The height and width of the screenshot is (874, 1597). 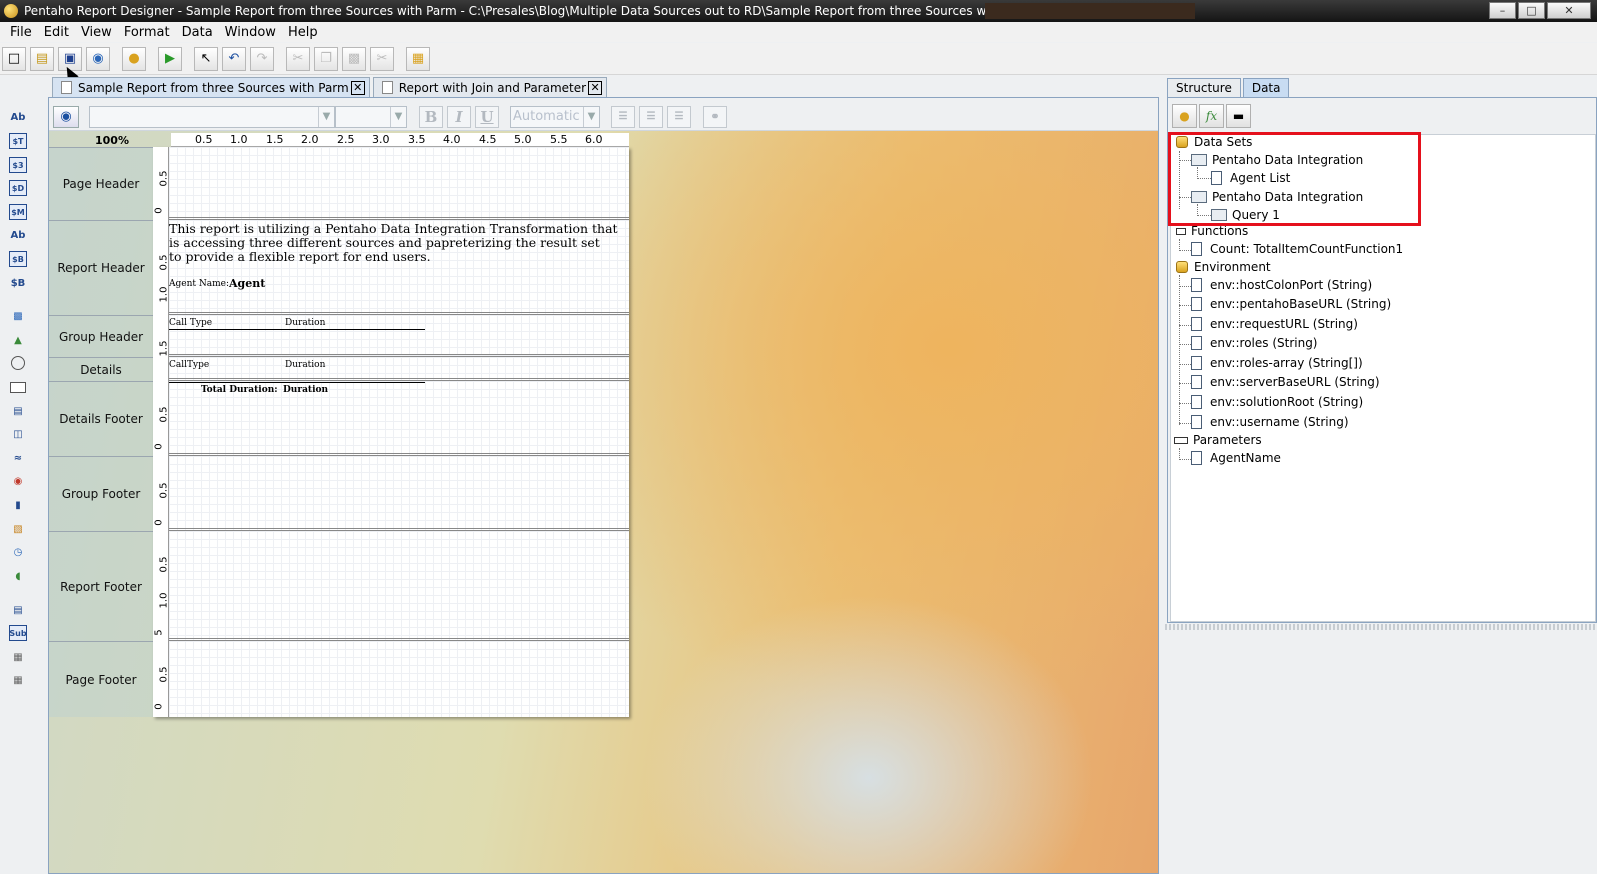 I want to click on group-footer-band, so click(x=399, y=493).